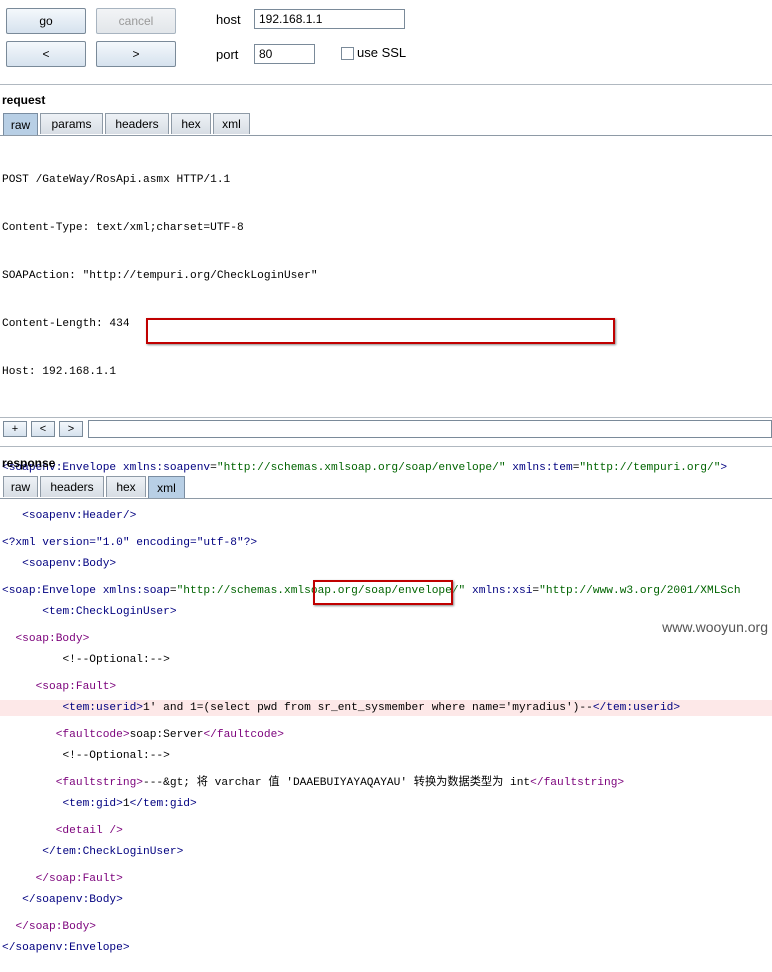  Describe the element at coordinates (123, 228) in the screenshot. I see `request-header-line: Content-Type: text/xml;charset=UTF-8` at that location.